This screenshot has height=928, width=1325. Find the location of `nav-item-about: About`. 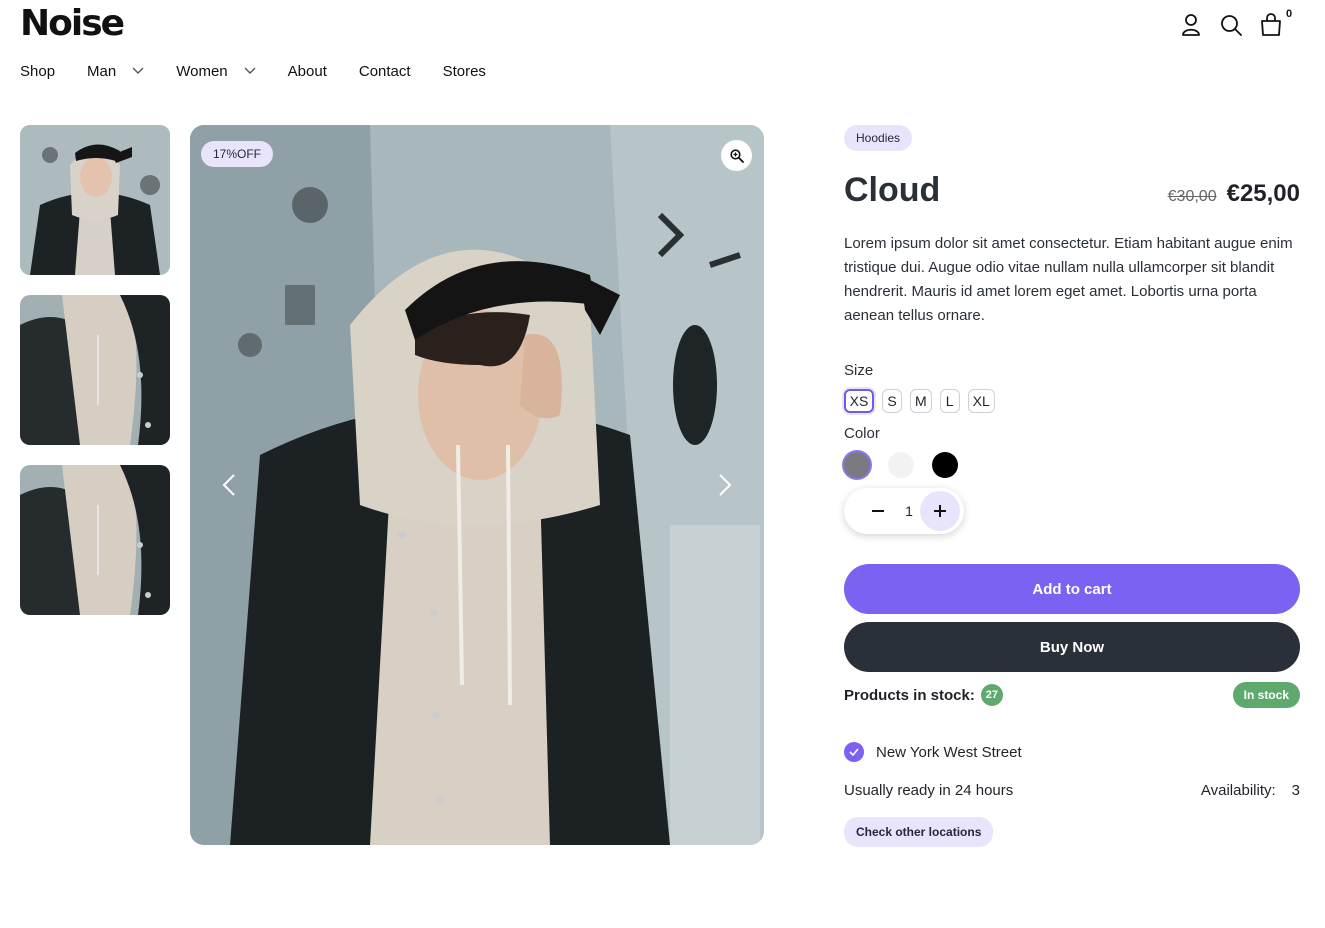

nav-item-about: About is located at coordinates (307, 71).